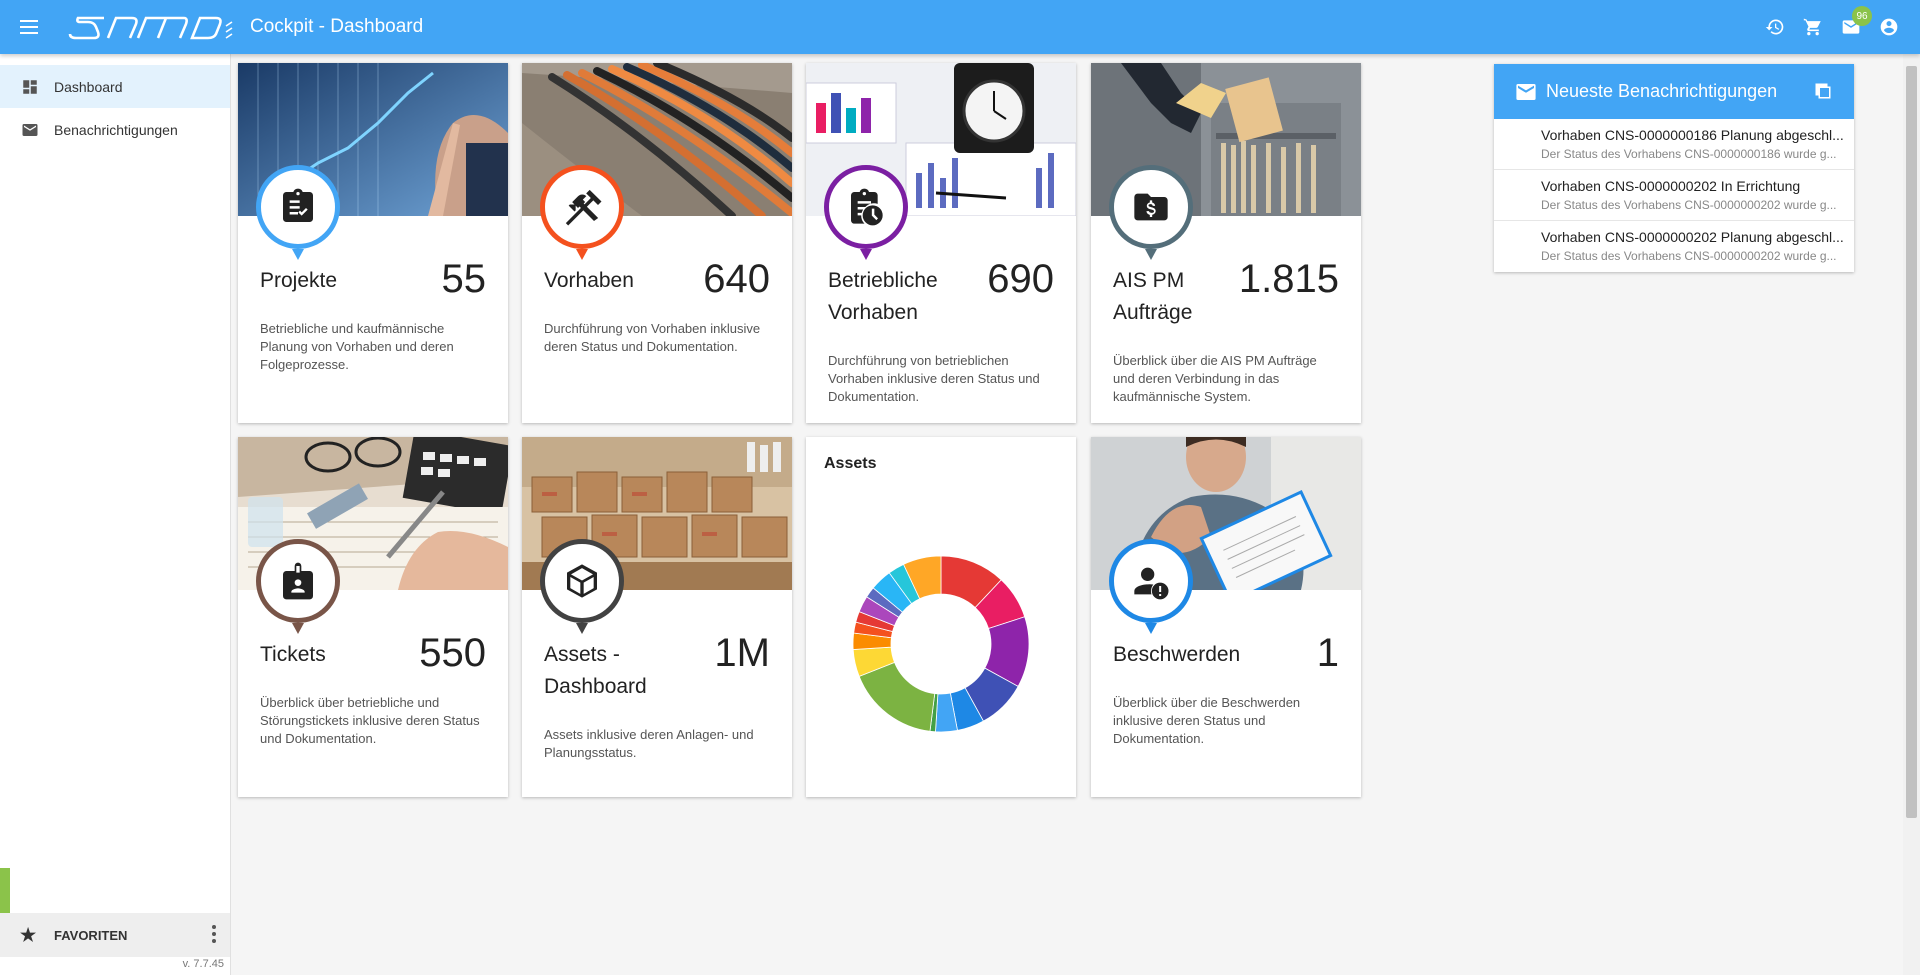  Describe the element at coordinates (1327, 653) in the screenshot. I see `card-value: 1` at that location.